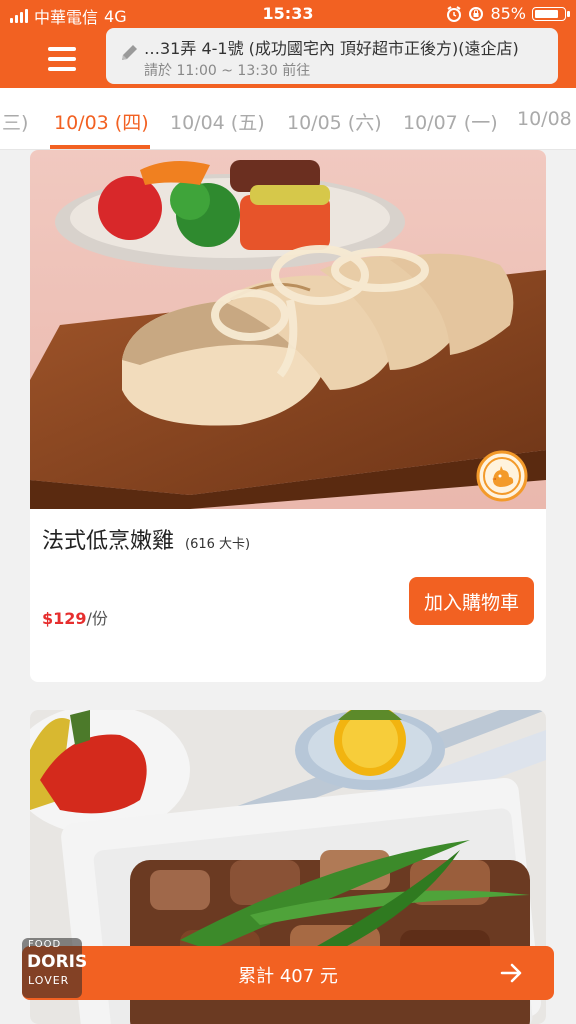 This screenshot has height=1024, width=576. What do you see at coordinates (64, 618) in the screenshot?
I see `price-amount: $129` at bounding box center [64, 618].